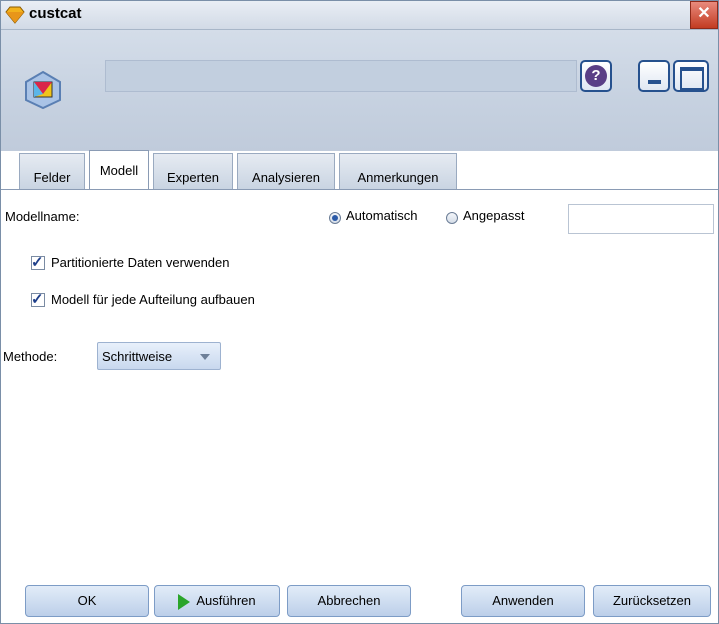  I want to click on model-name-label: Modellname:, so click(42, 216).